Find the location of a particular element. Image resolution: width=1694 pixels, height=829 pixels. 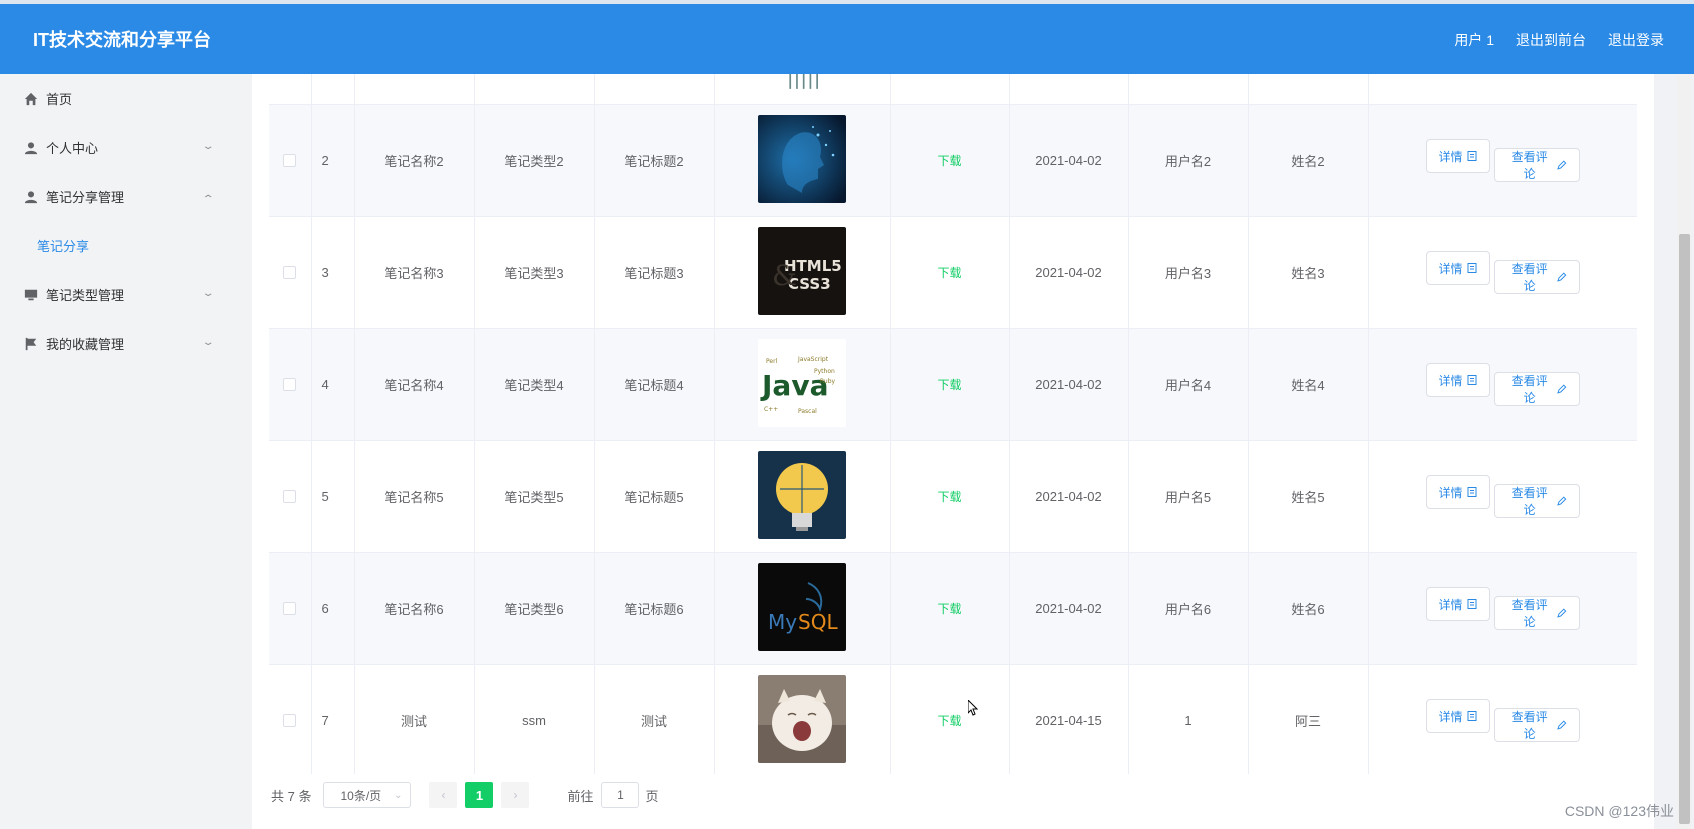

goto-page-input is located at coordinates (620, 795).